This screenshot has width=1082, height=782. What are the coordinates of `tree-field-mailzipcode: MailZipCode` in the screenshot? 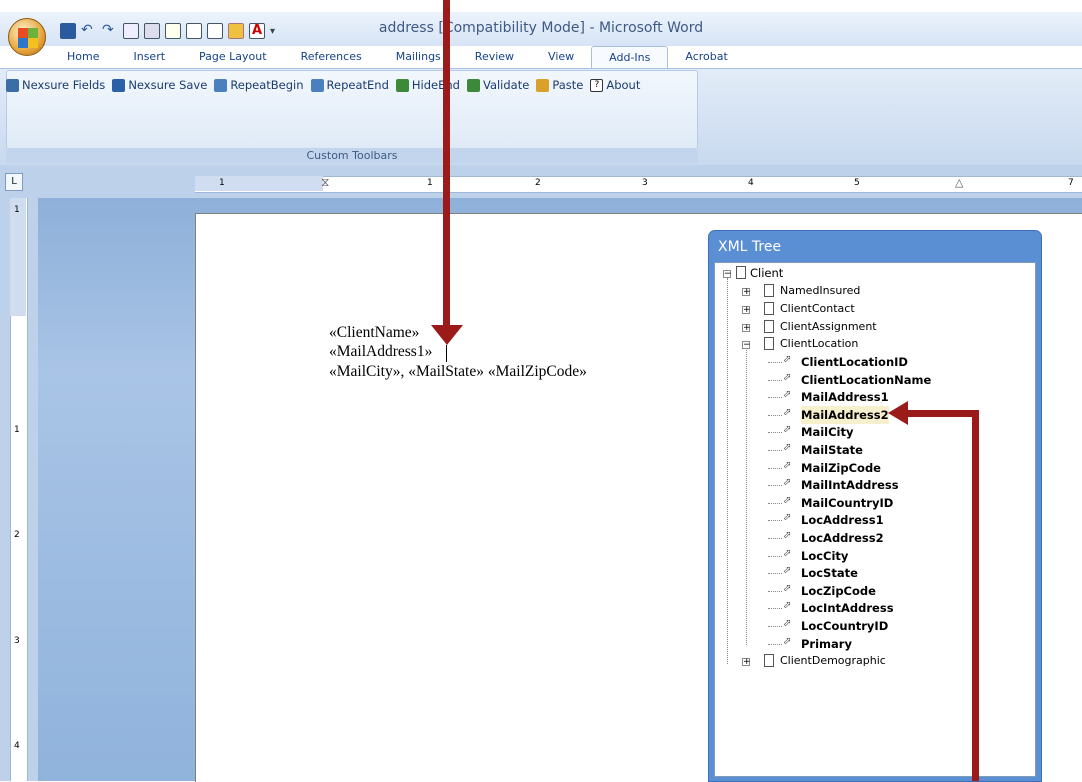 It's located at (841, 468).